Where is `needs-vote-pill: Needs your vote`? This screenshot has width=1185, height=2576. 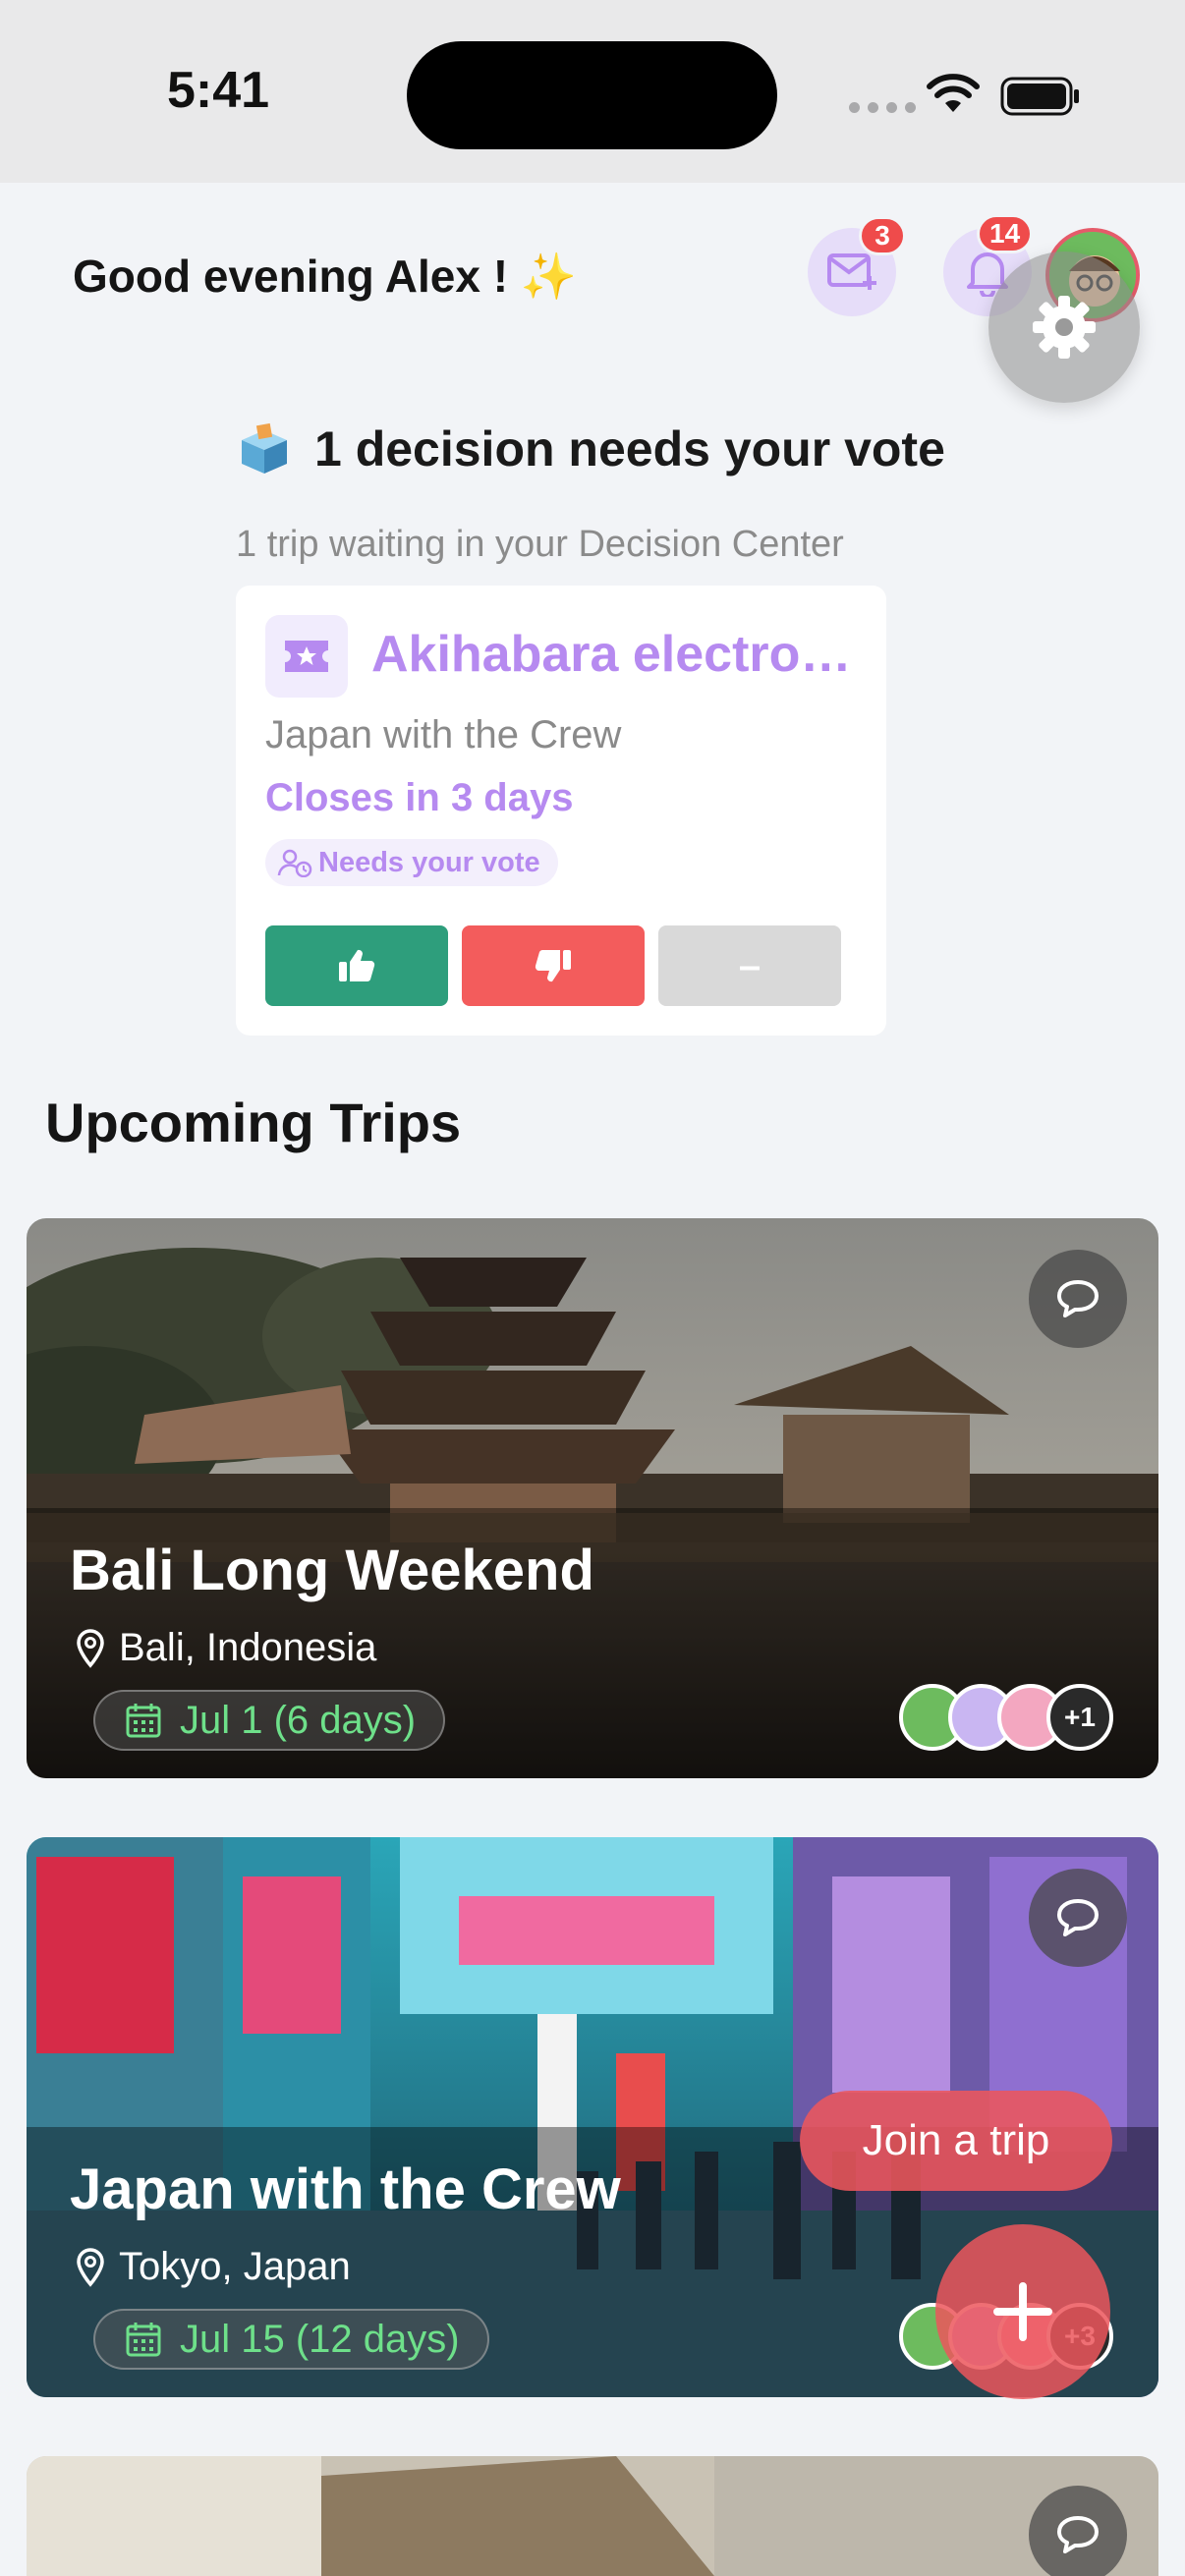 needs-vote-pill: Needs your vote is located at coordinates (412, 862).